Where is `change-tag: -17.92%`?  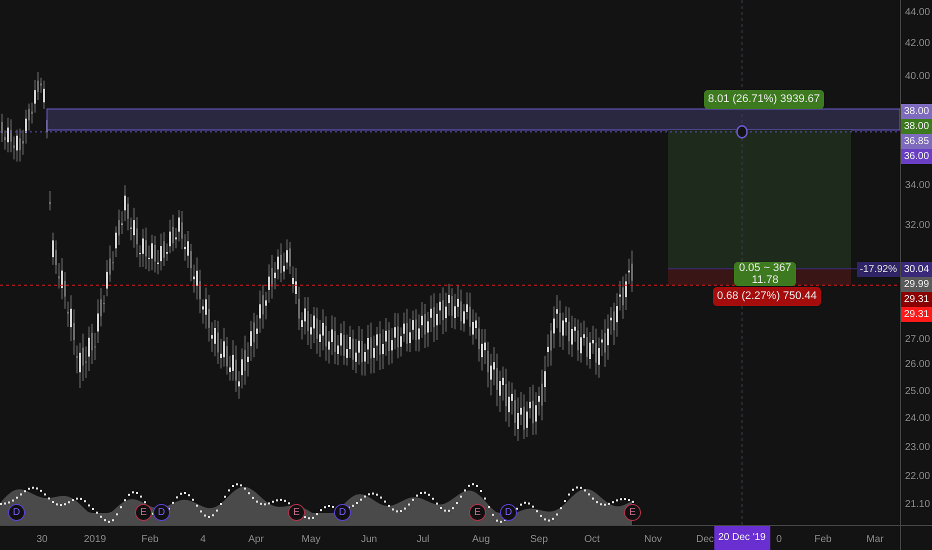
change-tag: -17.92% is located at coordinates (878, 269).